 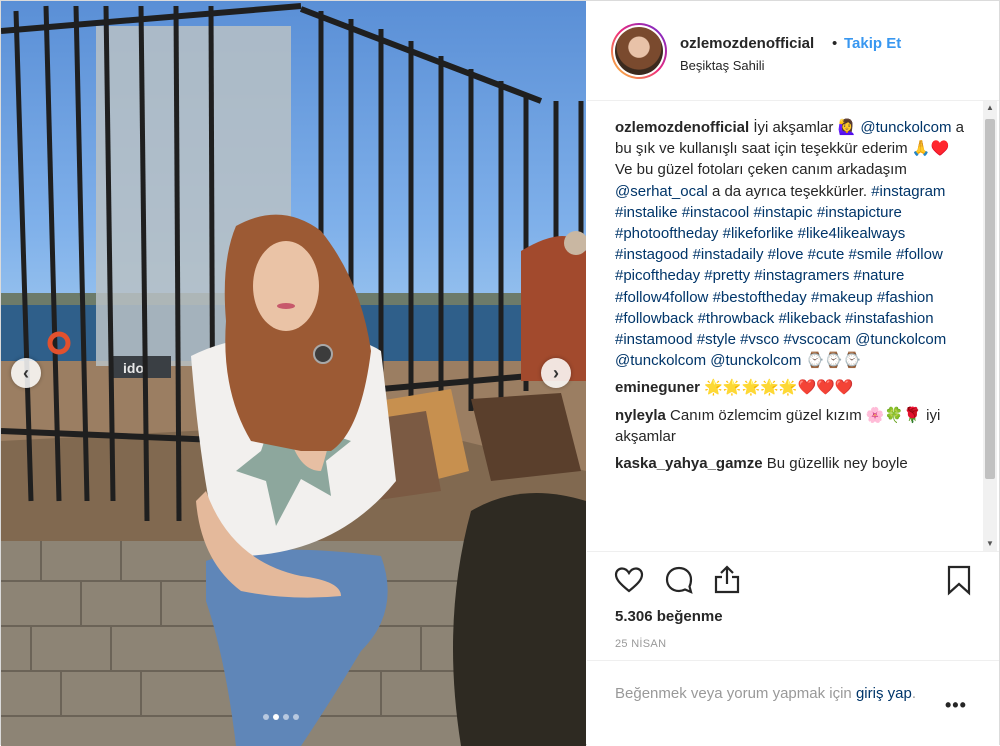 I want to click on hashtag-link: #fashion, so click(x=905, y=297).